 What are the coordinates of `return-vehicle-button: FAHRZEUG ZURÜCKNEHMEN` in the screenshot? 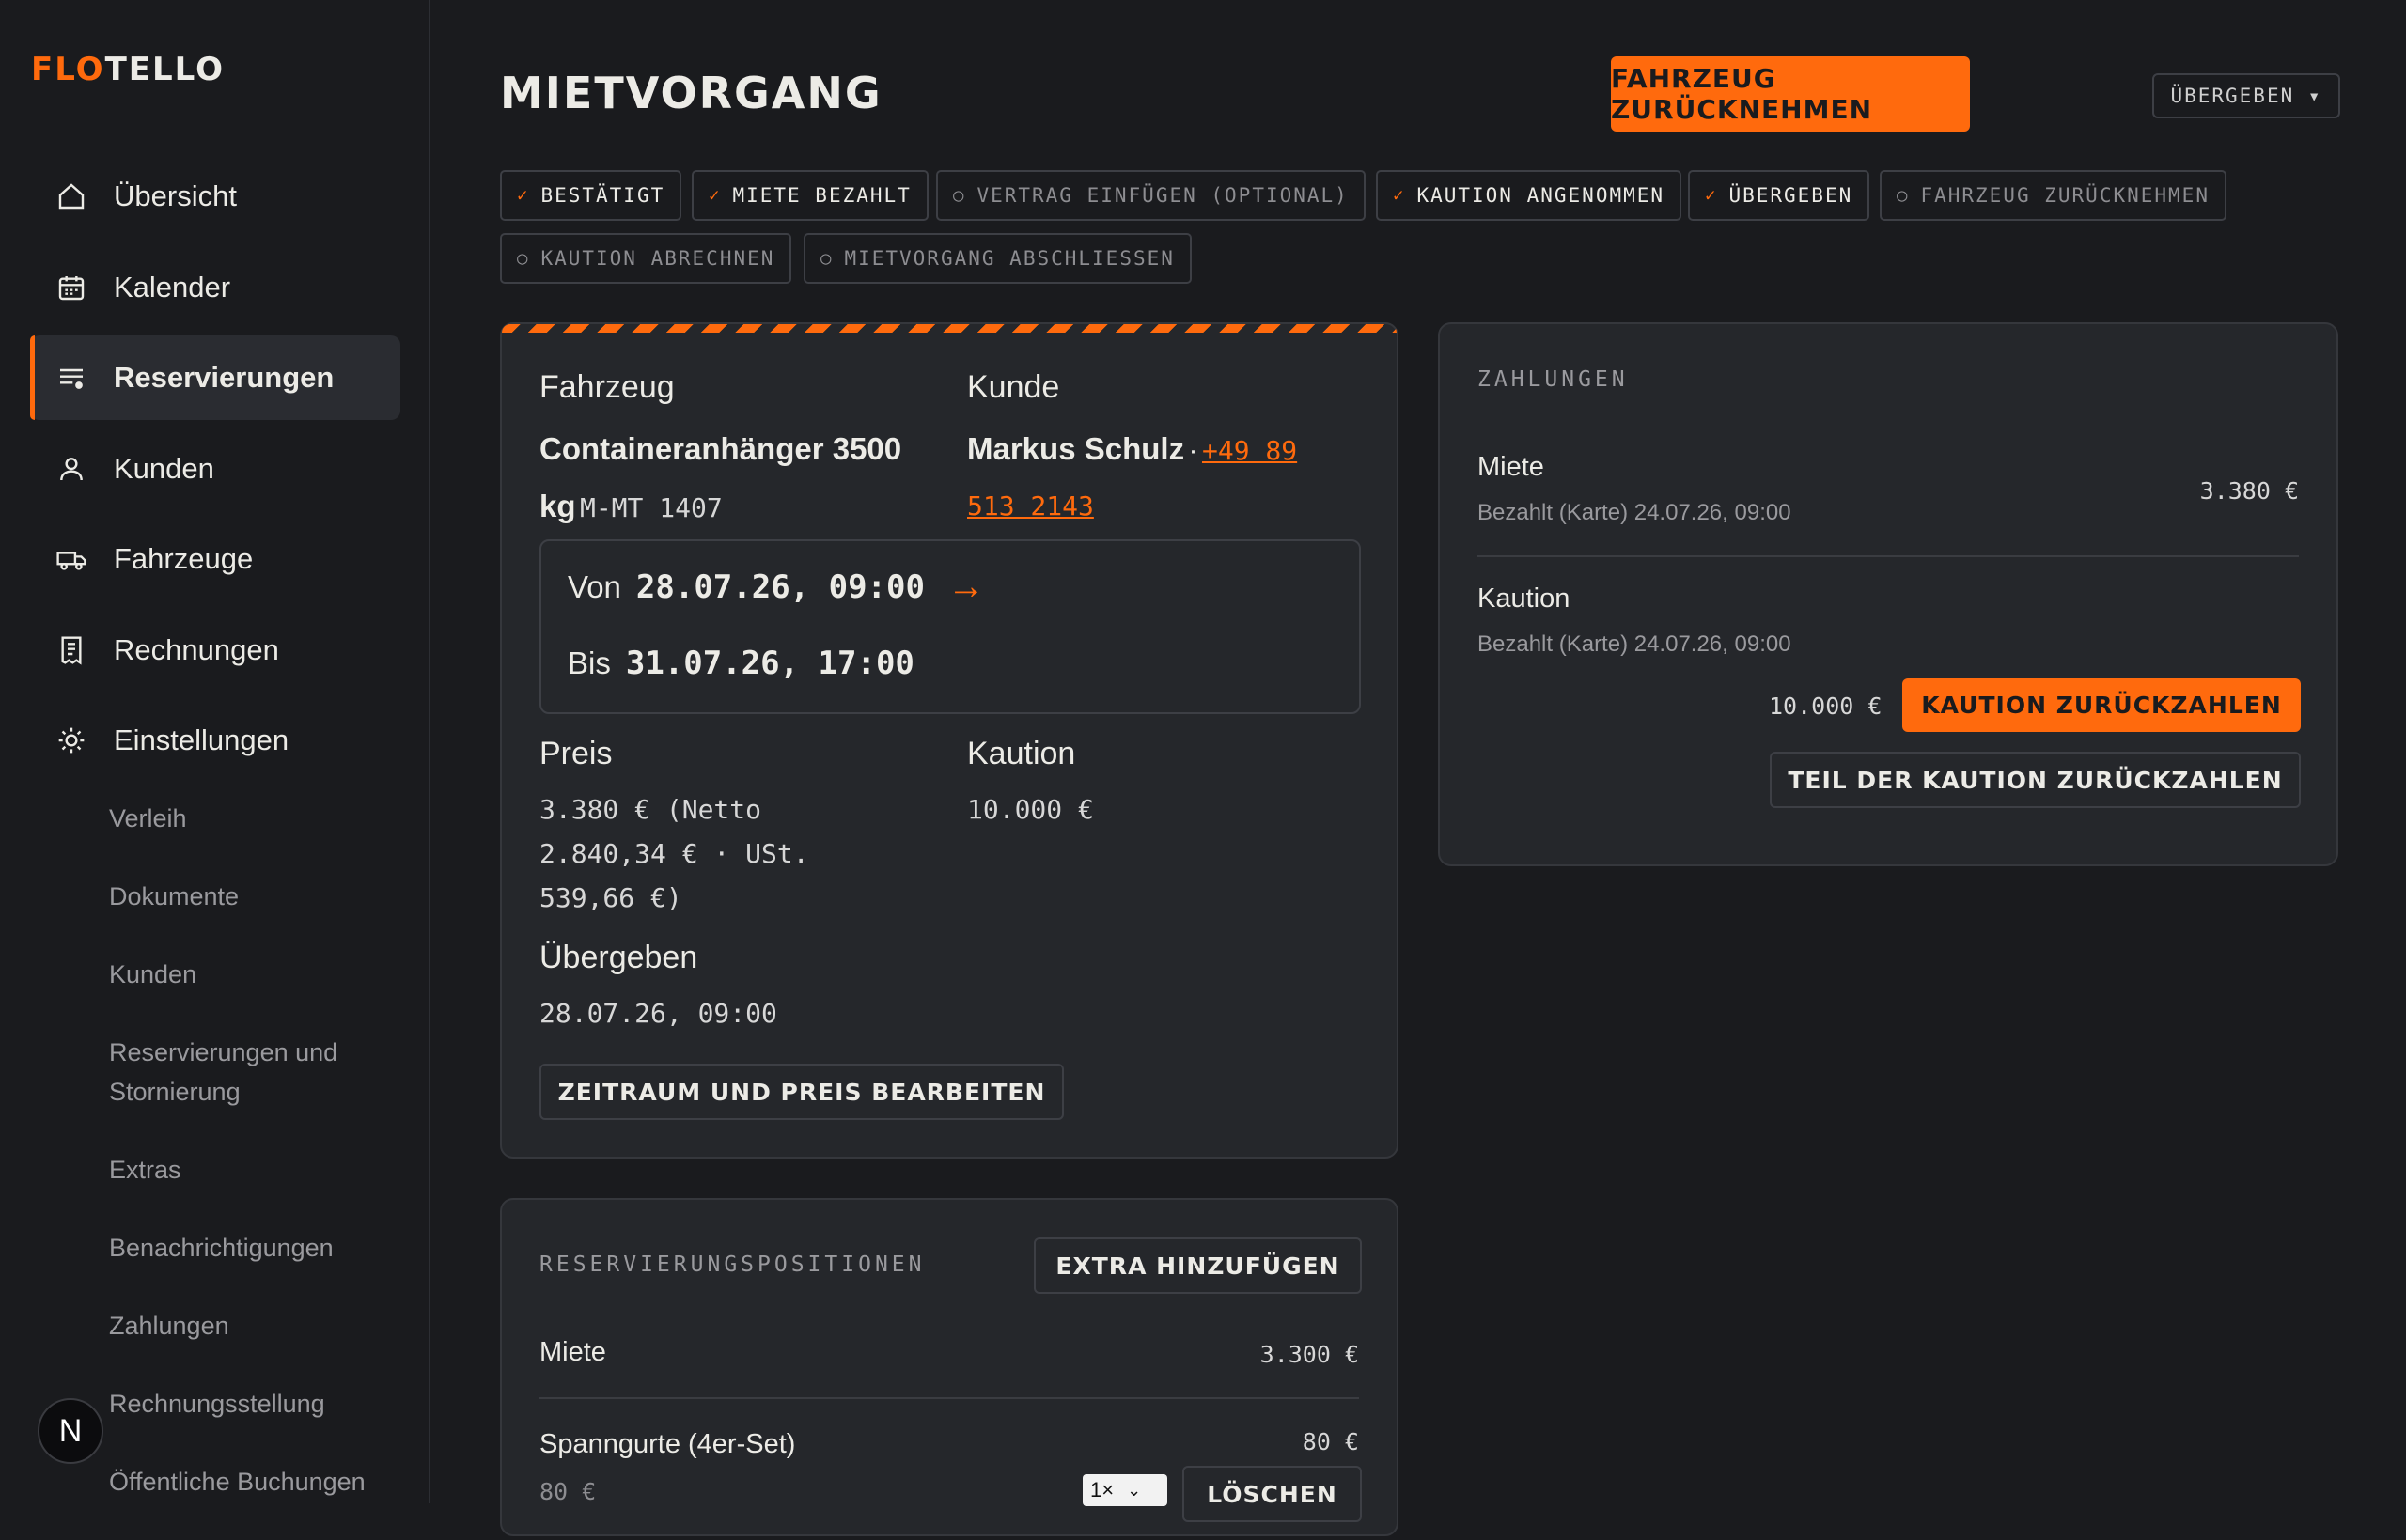 It's located at (1790, 94).